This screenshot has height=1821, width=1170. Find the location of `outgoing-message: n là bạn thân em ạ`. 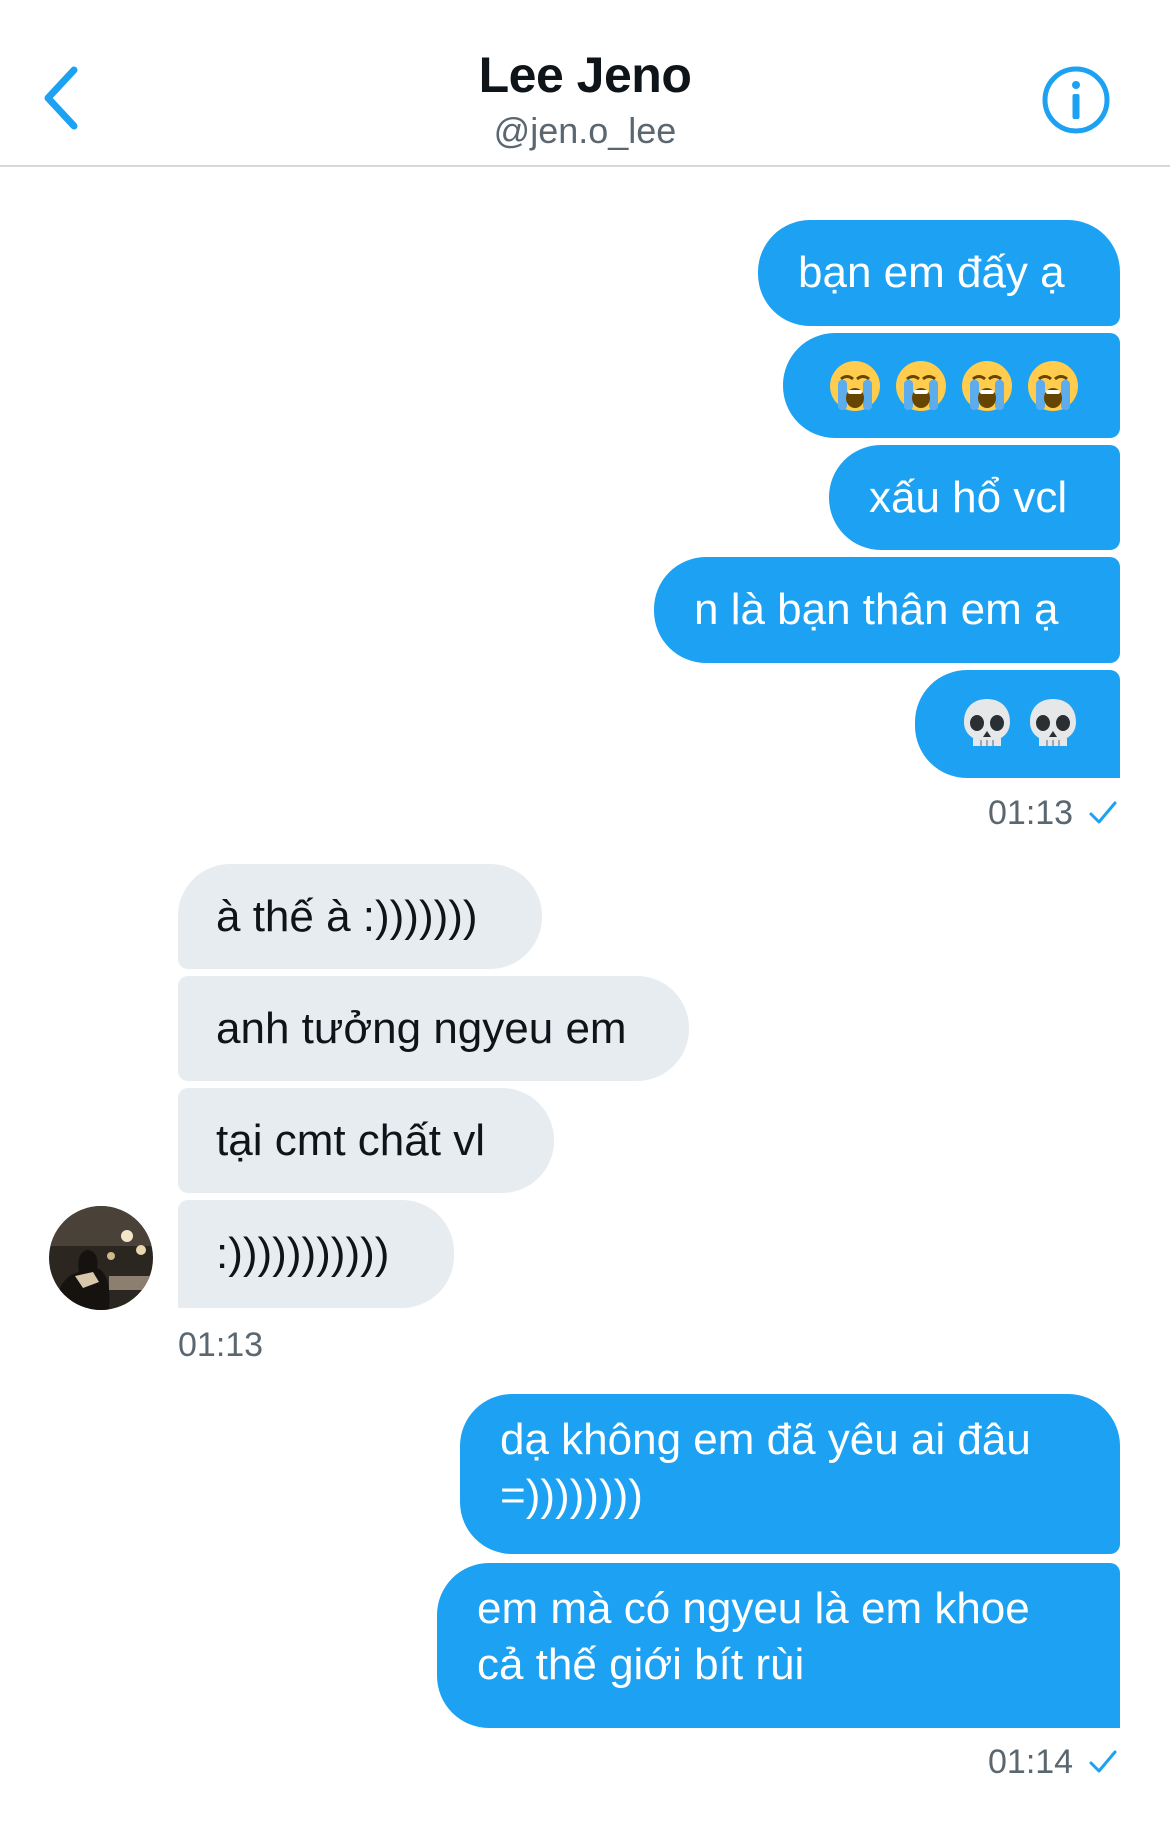

outgoing-message: n là bạn thân em ạ is located at coordinates (887, 610).